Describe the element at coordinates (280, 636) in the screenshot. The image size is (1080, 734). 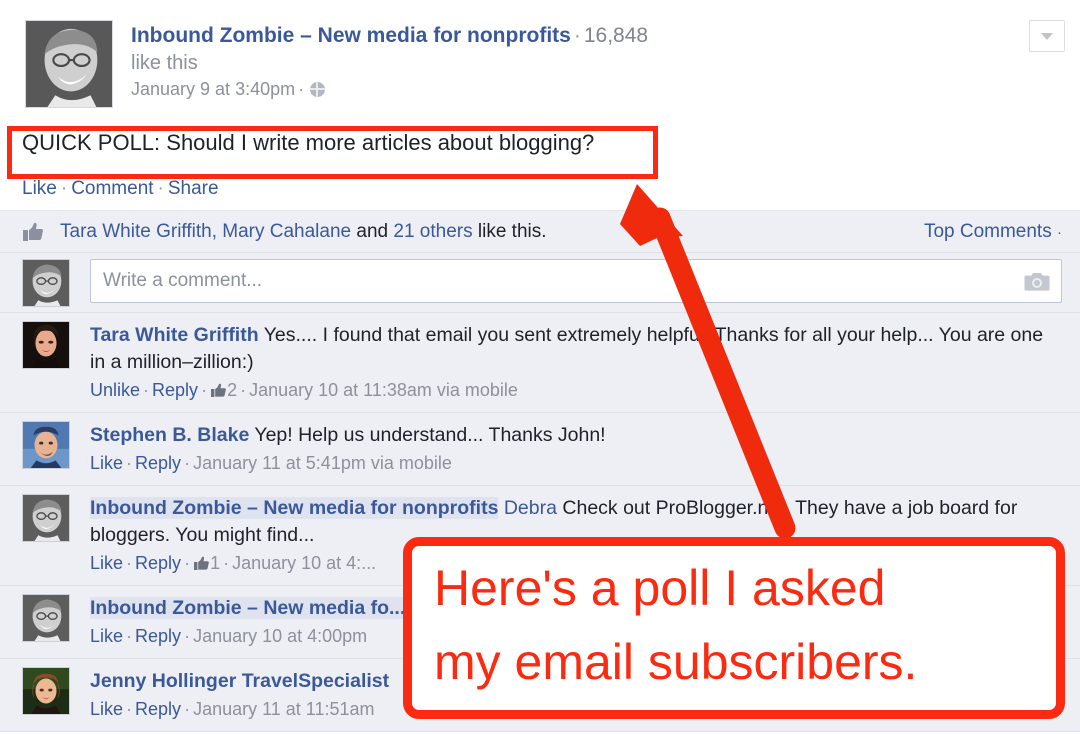
I see `comment-timestamp: January 10 at 4:00pm` at that location.